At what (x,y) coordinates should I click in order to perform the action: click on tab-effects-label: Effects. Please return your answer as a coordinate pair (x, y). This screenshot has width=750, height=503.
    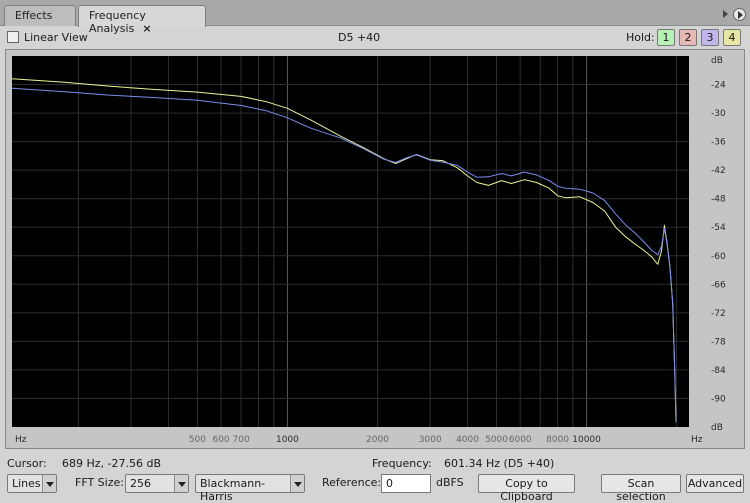
    Looking at the image, I should click on (34, 15).